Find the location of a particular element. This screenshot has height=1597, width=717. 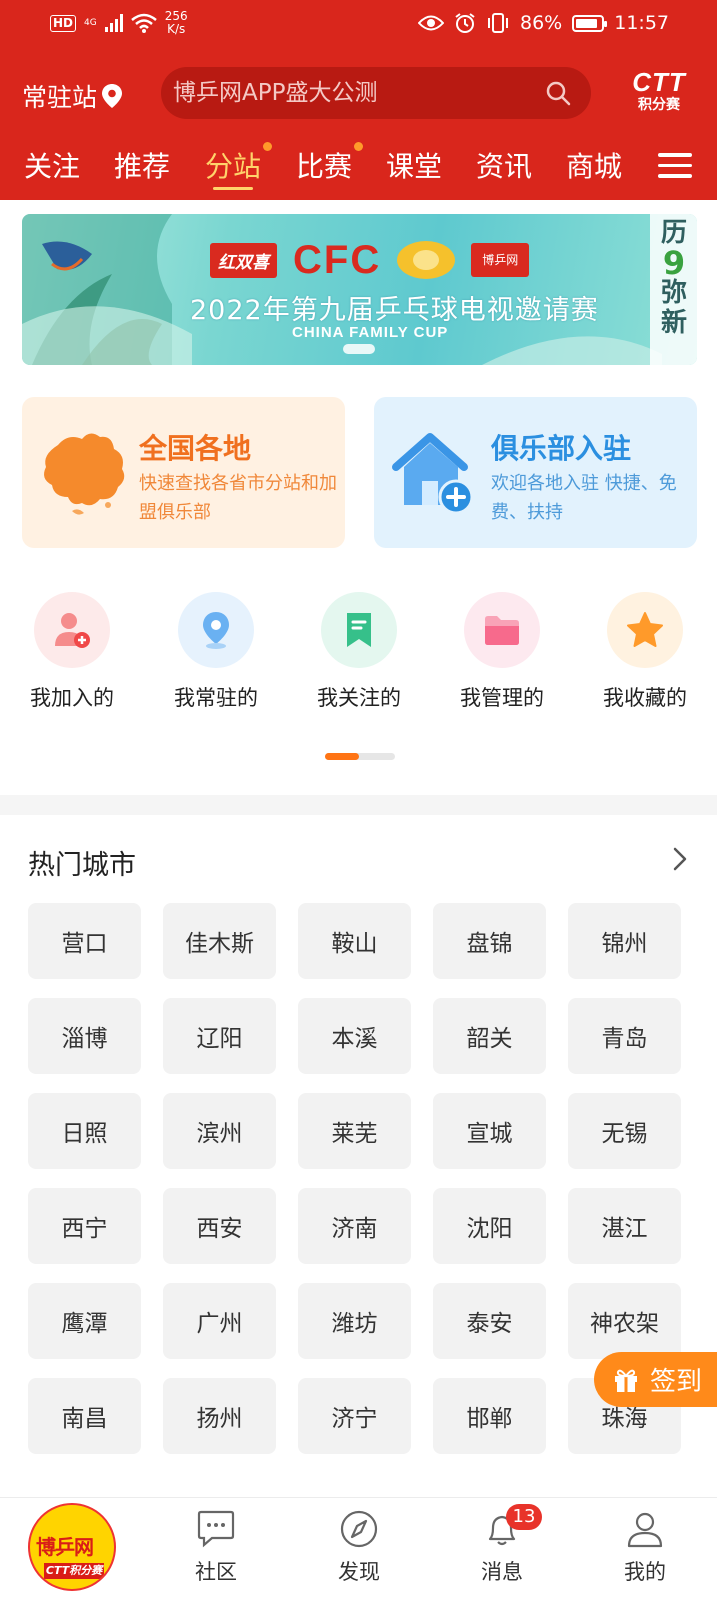

ctt-points-logo: CTT 积分赛 is located at coordinates (659, 94).